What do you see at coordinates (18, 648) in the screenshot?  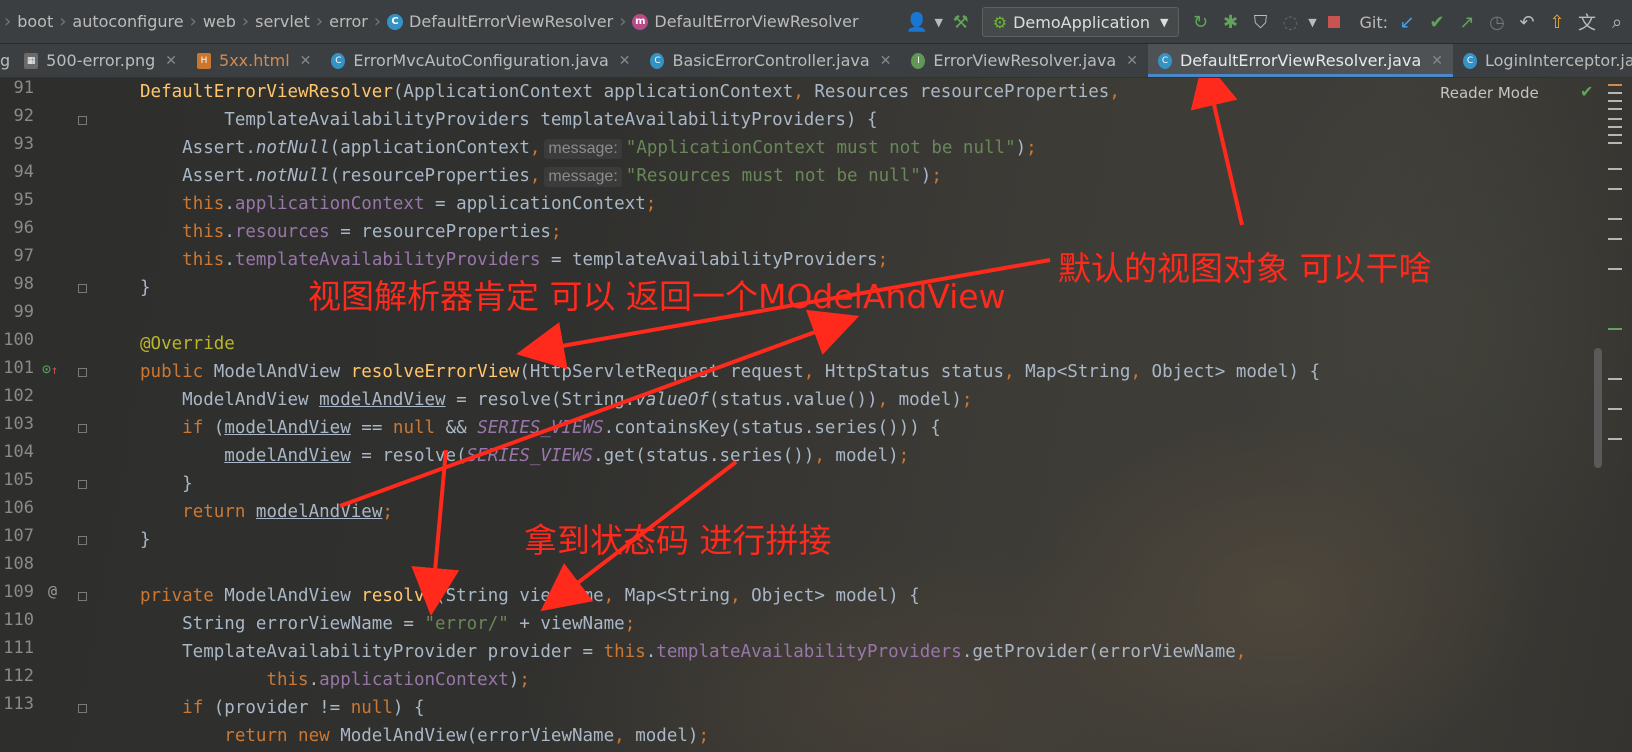 I see `line-number: 111` at bounding box center [18, 648].